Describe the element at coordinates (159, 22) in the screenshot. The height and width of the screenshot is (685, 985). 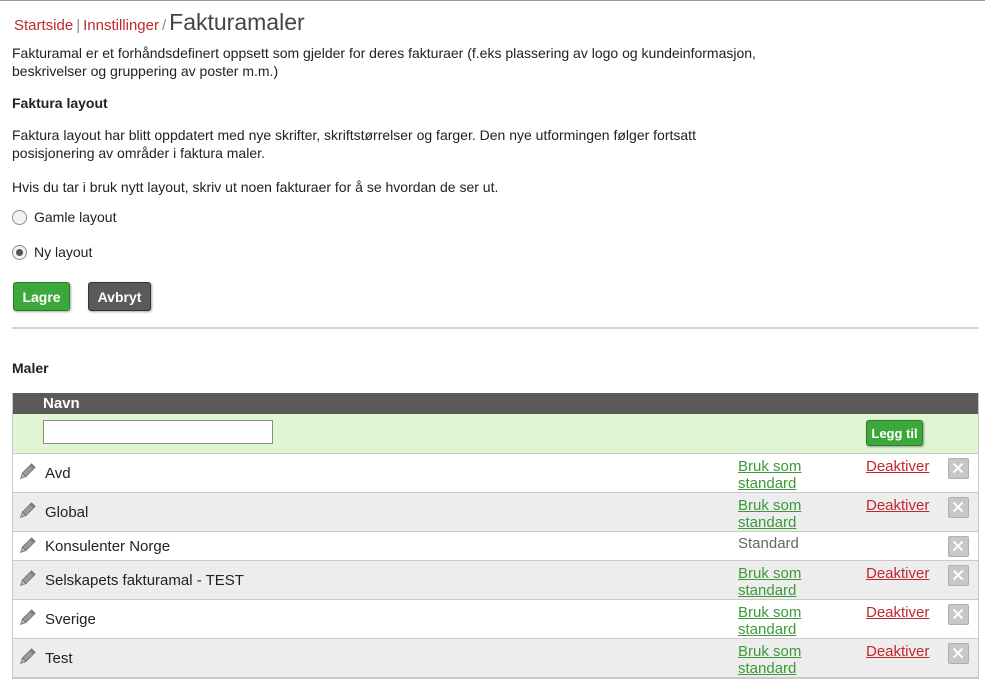
I see `breadcrumb: Startside | Innstillinger / Fakturamaler` at that location.